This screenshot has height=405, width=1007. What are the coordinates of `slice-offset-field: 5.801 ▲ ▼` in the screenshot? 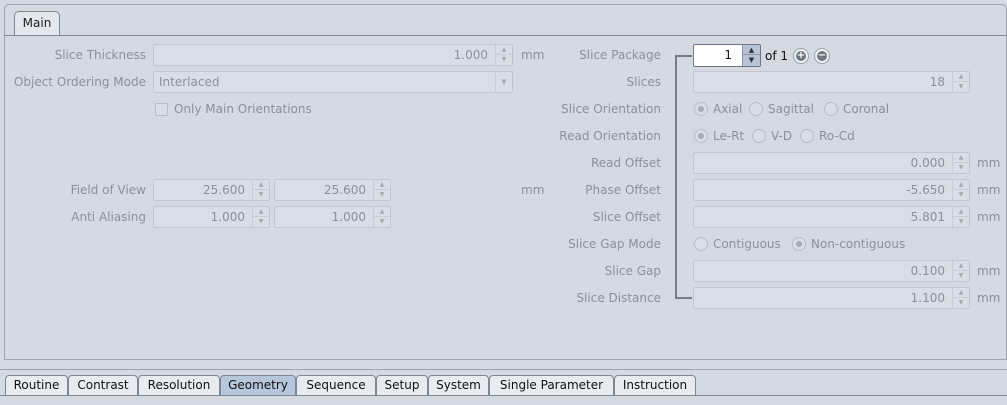 It's located at (831, 217).